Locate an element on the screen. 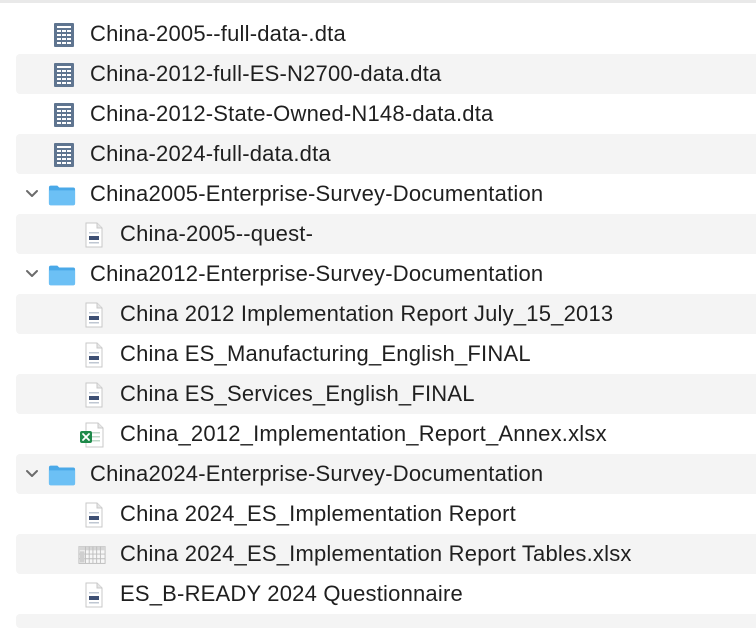 The image size is (756, 628). excel-file-icon is located at coordinates (92, 435).